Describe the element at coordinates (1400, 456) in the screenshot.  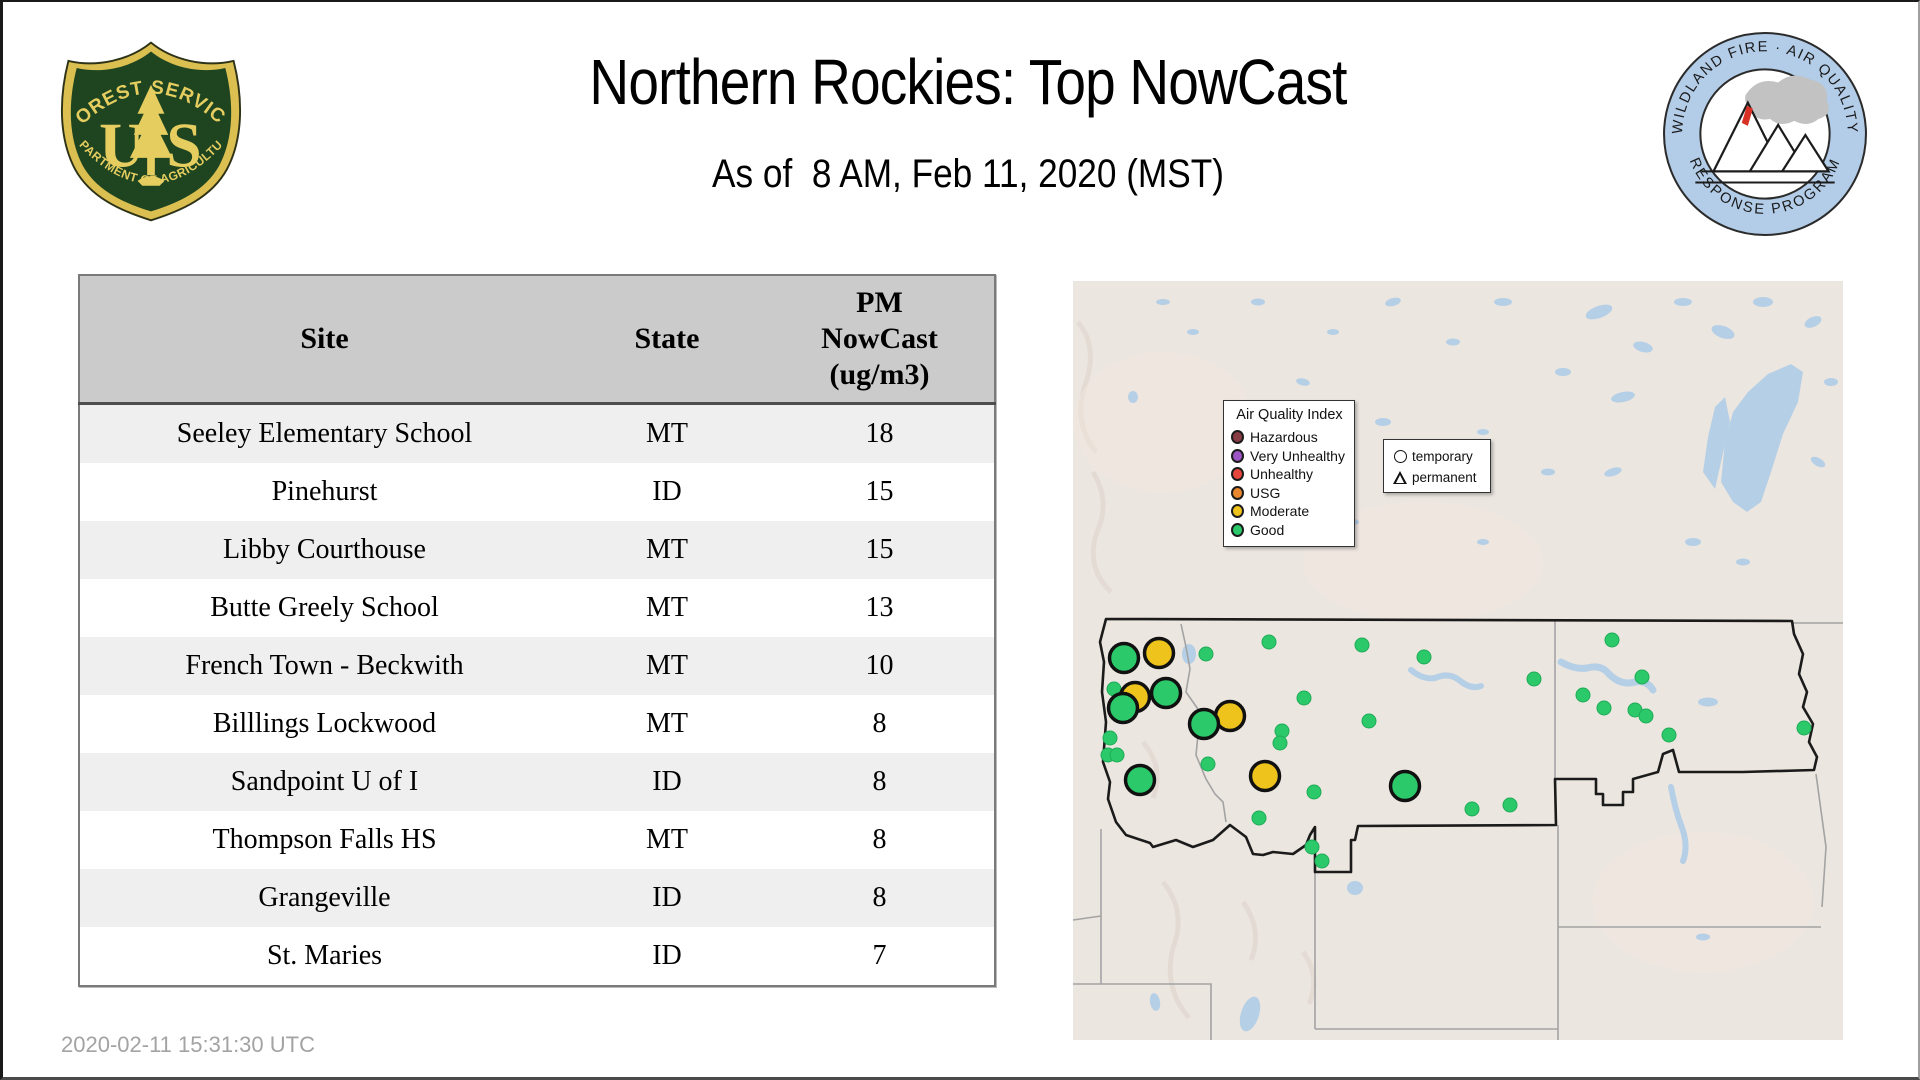
I see `temporary-circle-icon` at that location.